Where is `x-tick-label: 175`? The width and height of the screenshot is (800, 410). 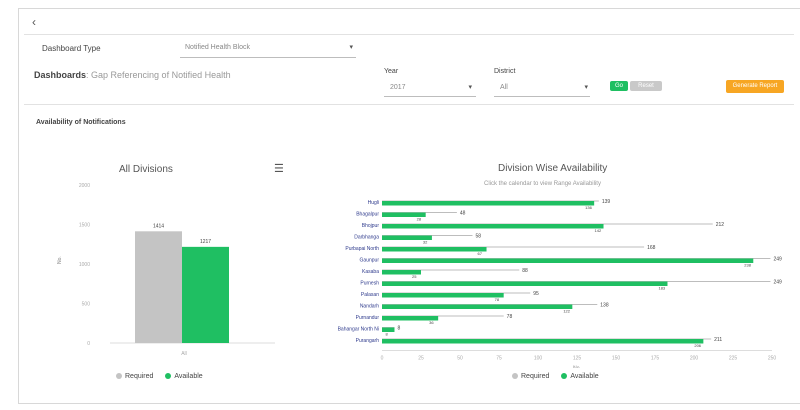
x-tick-label: 175 is located at coordinates (655, 359).